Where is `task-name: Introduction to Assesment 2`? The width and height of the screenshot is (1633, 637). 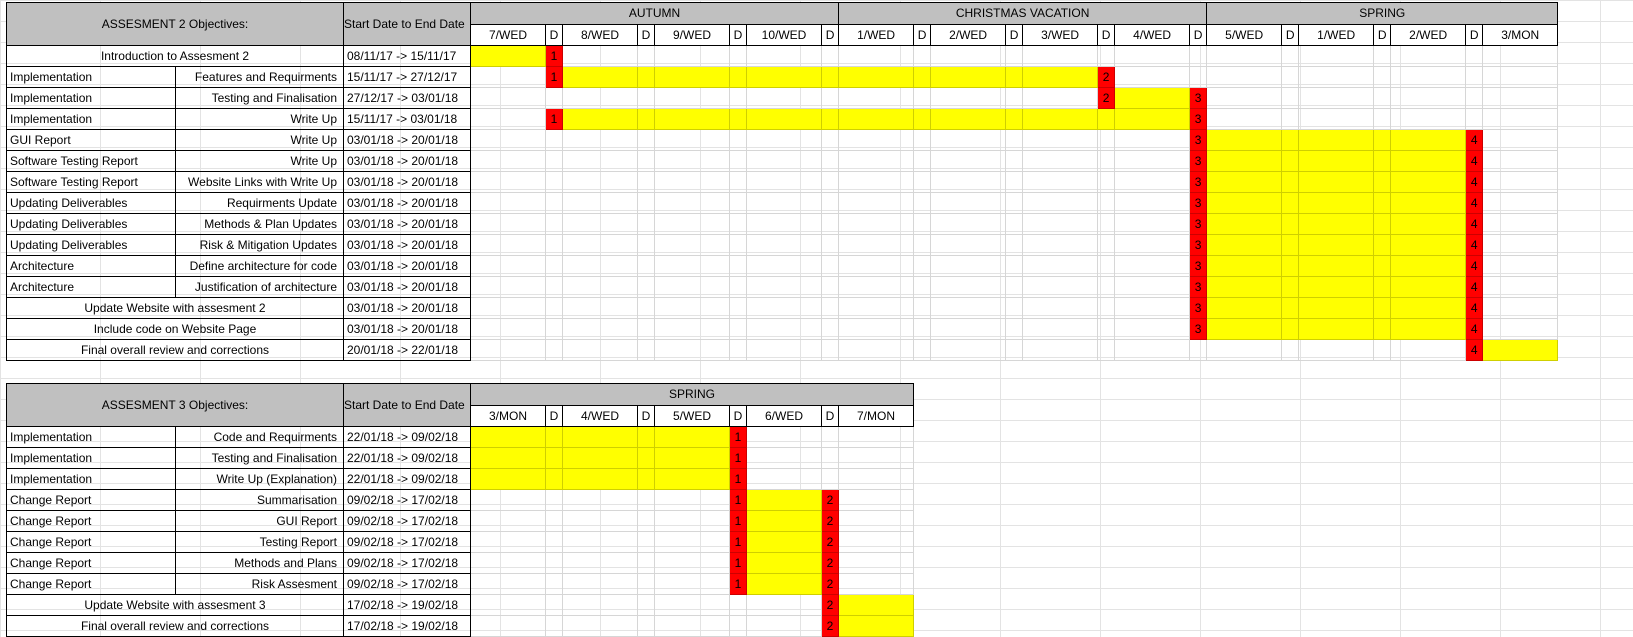
task-name: Introduction to Assesment 2 is located at coordinates (175, 56).